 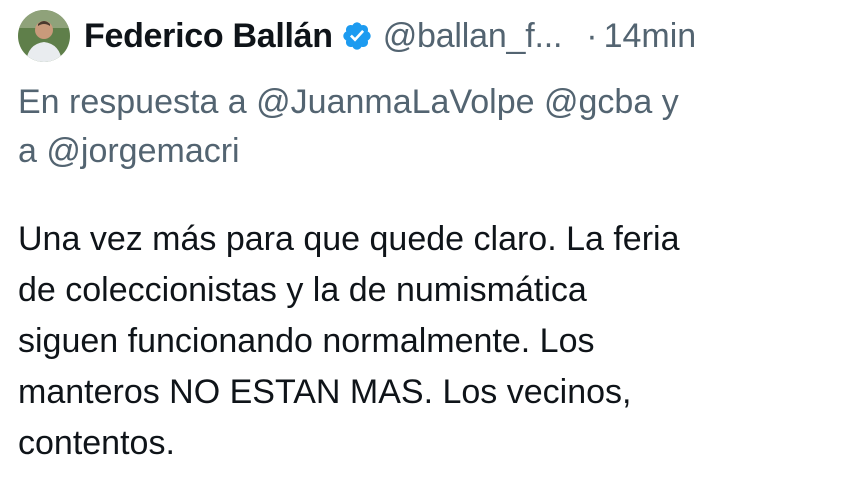 What do you see at coordinates (302, 290) in the screenshot?
I see `tweet-text-line: de coleccionistas y la de numismática` at bounding box center [302, 290].